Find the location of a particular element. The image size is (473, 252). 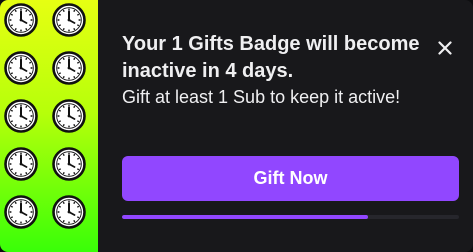

gift-now-button: Gift Now is located at coordinates (290, 178).